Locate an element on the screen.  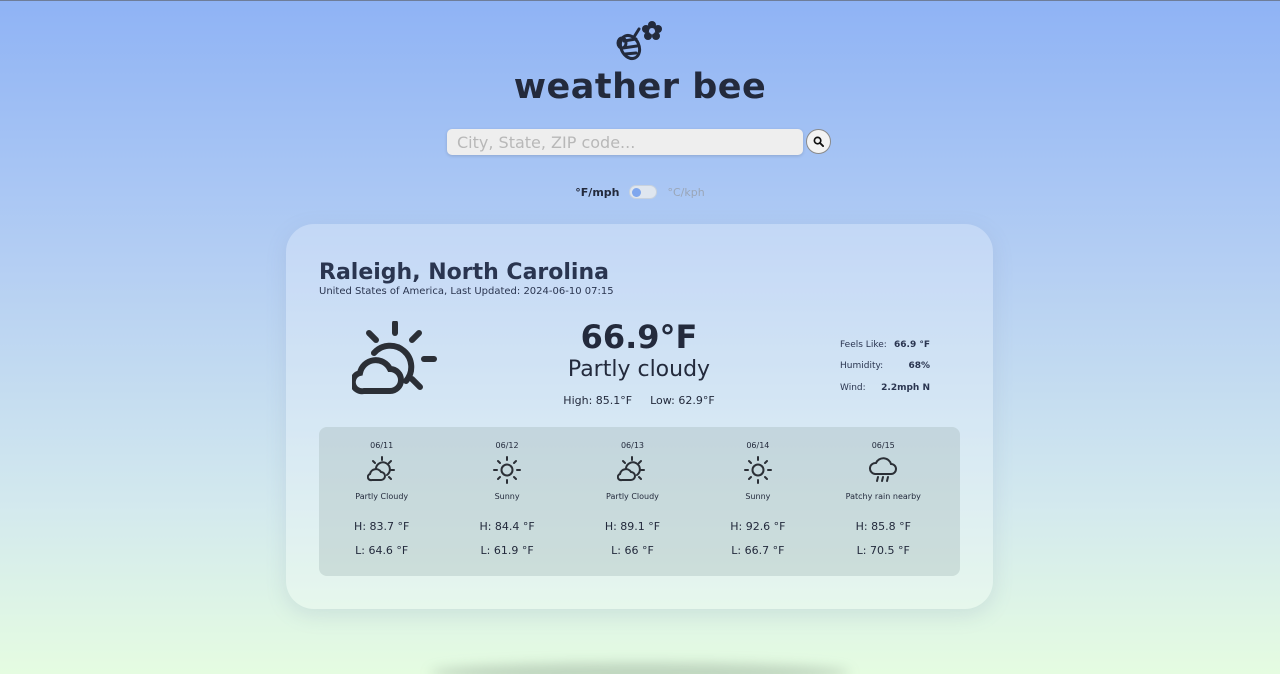
forecast-date: 06/15 is located at coordinates (883, 445).